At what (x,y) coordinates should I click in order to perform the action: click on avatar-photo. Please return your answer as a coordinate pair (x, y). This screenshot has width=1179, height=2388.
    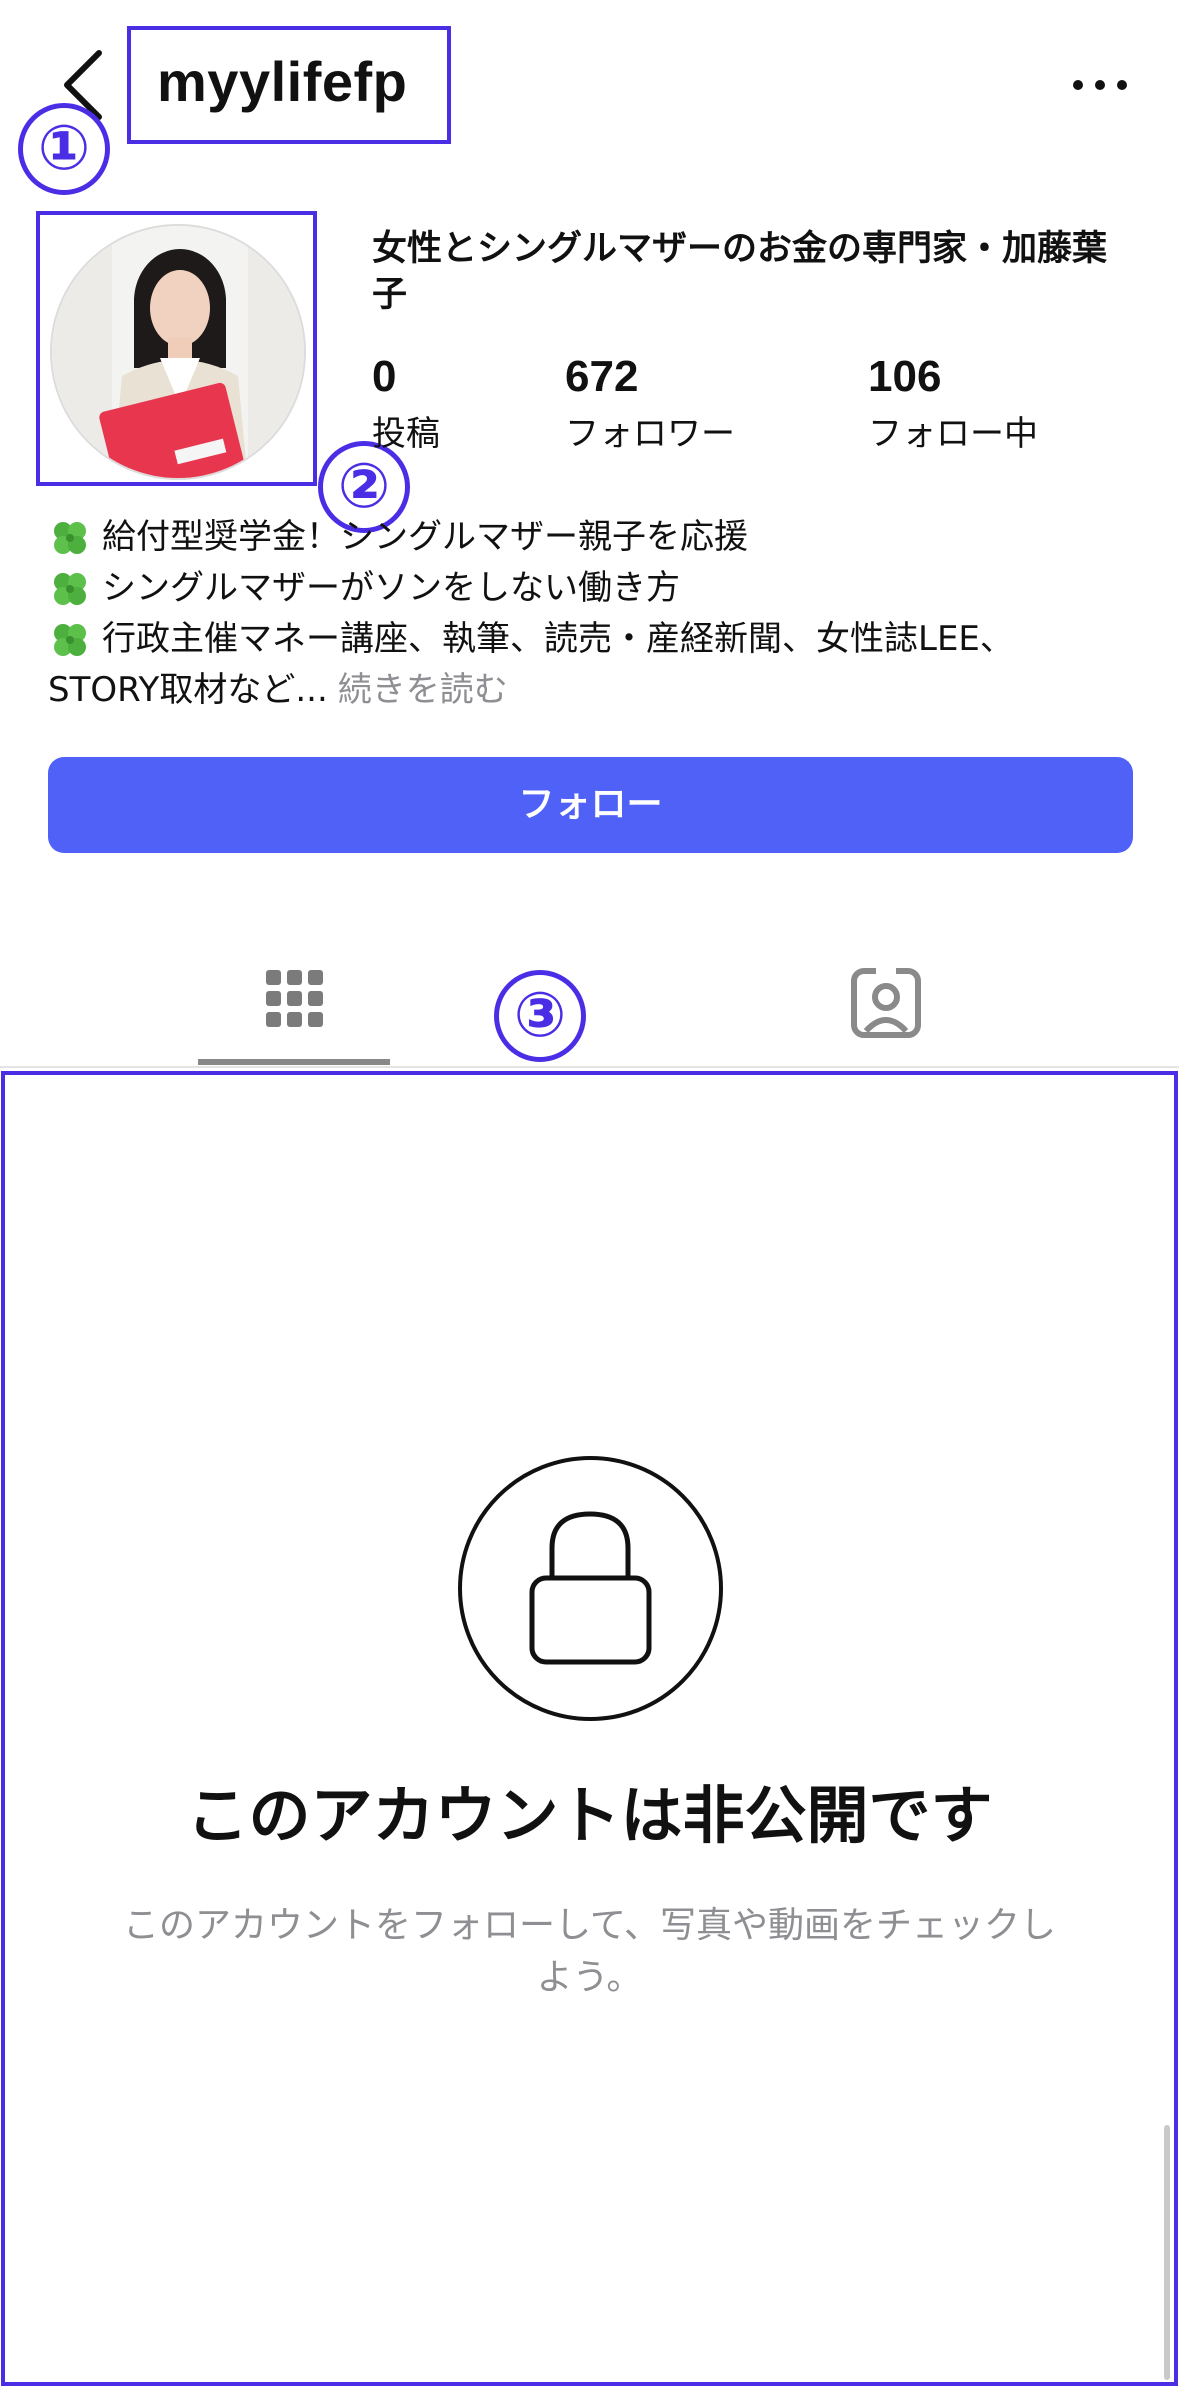
    Looking at the image, I should click on (178, 352).